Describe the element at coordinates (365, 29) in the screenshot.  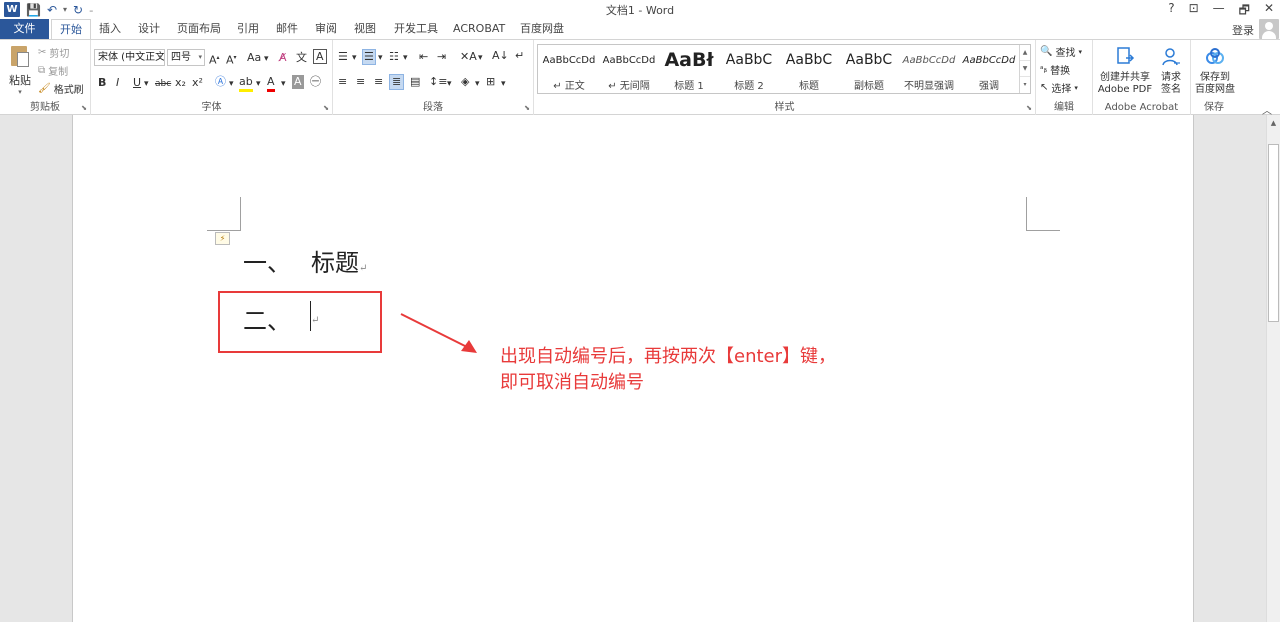
I see `tab-view: 视图` at that location.